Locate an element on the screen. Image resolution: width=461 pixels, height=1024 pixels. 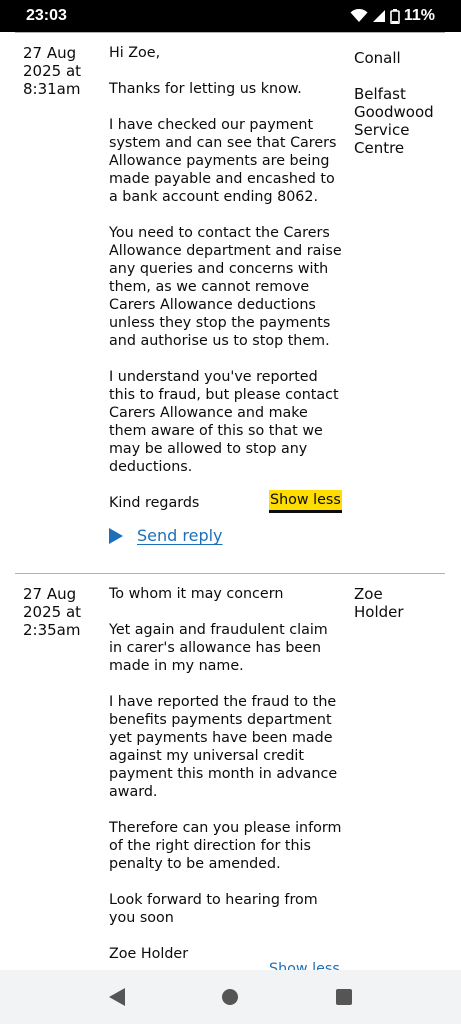
recents-button is located at coordinates (344, 997).